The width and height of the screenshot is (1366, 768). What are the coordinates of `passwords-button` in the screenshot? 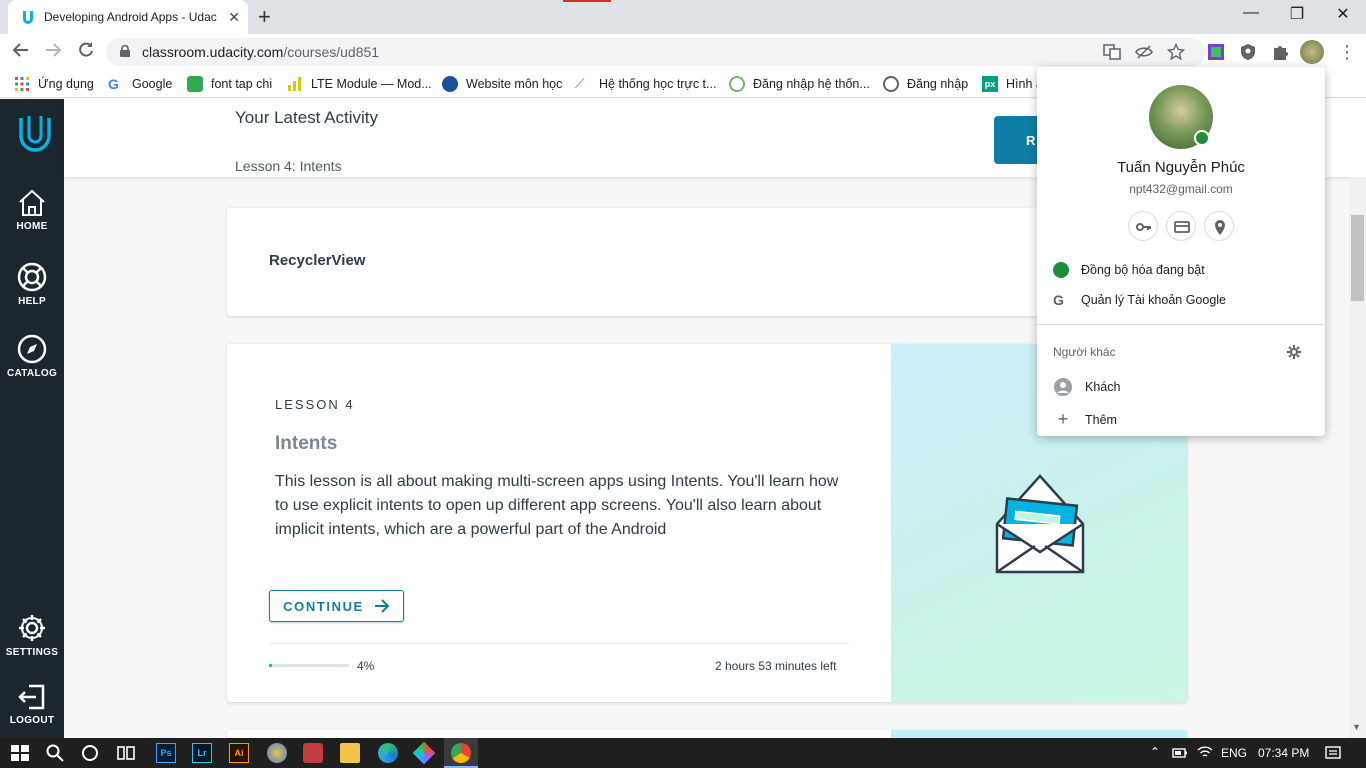 It's located at (1143, 226).